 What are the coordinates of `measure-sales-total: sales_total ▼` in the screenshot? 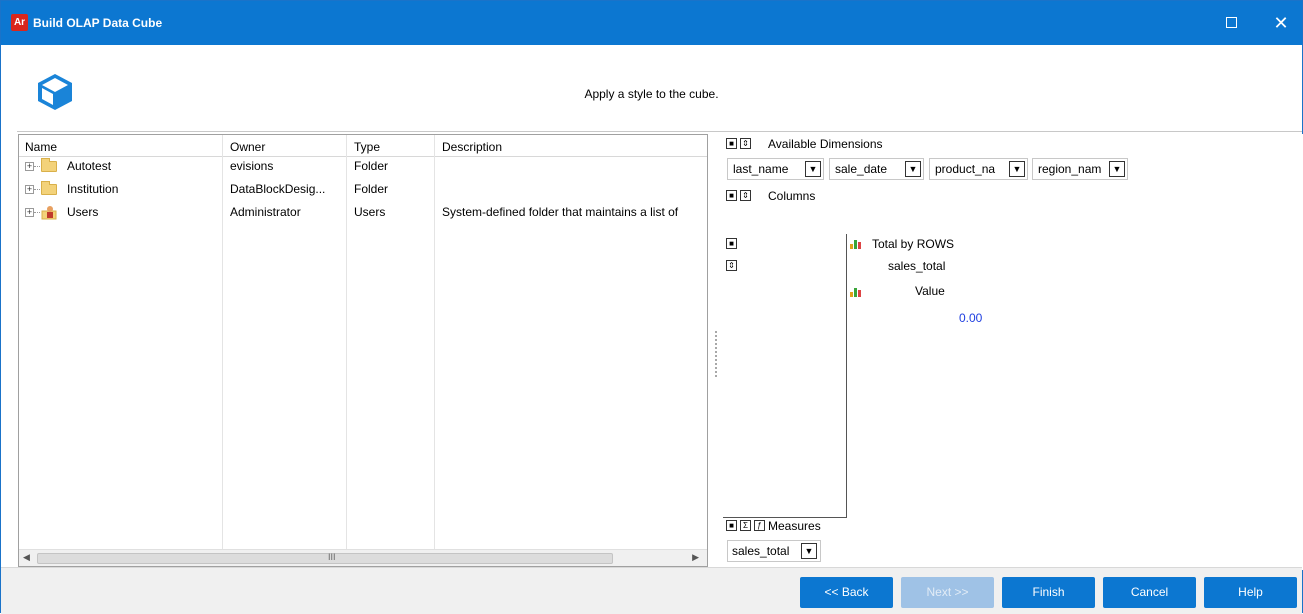 It's located at (774, 551).